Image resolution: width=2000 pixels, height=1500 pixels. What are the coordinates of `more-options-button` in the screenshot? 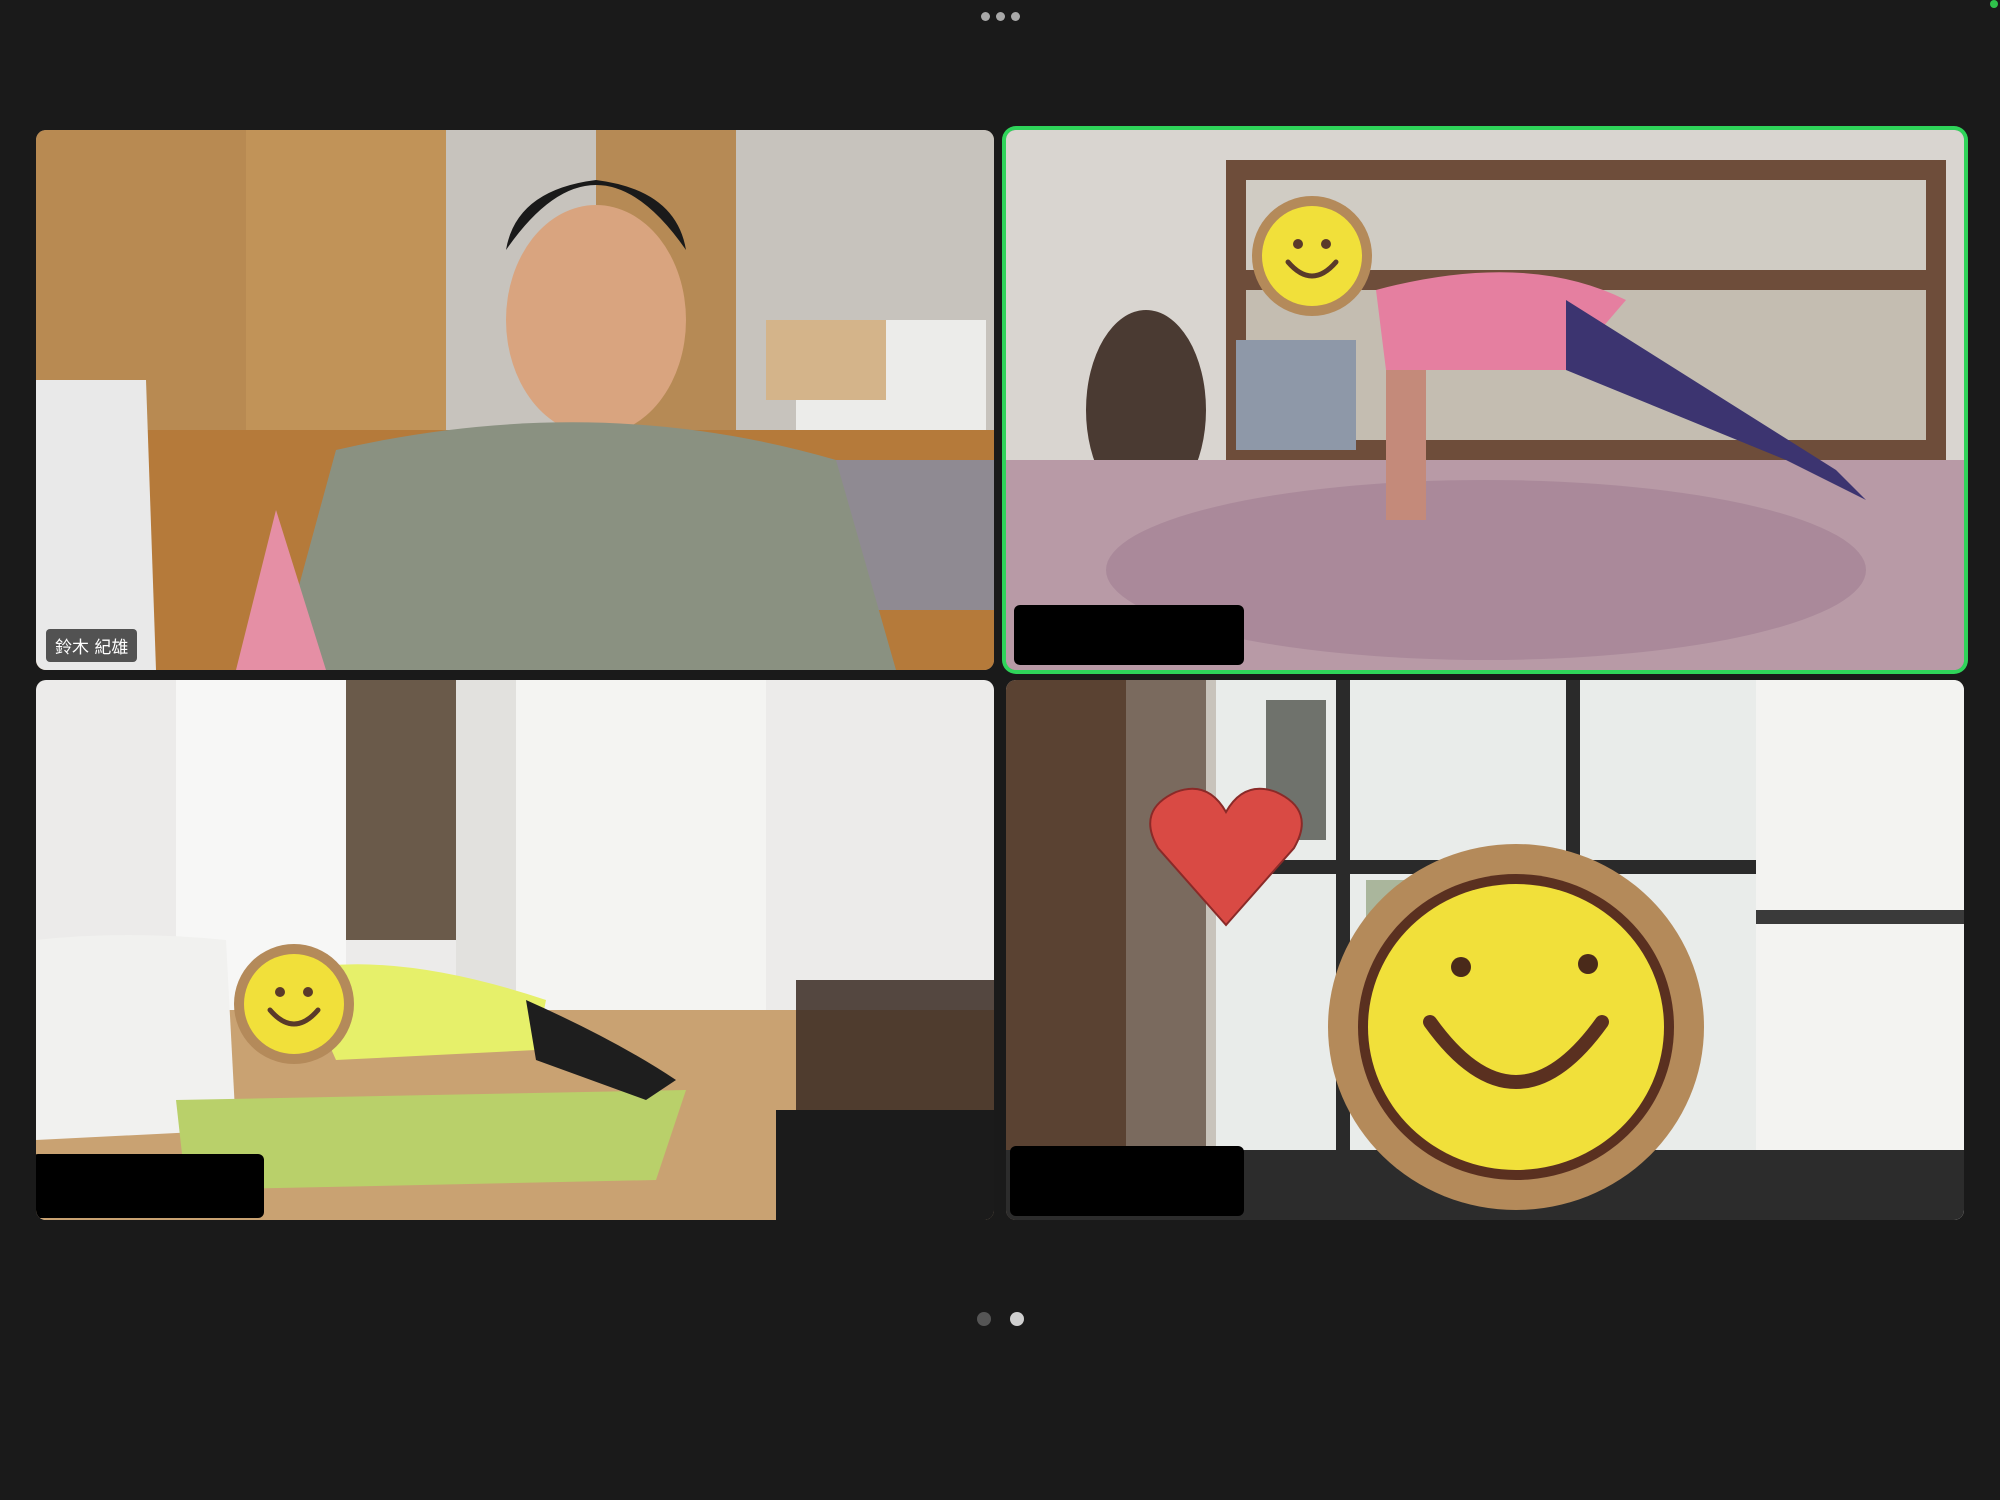 It's located at (1000, 16).